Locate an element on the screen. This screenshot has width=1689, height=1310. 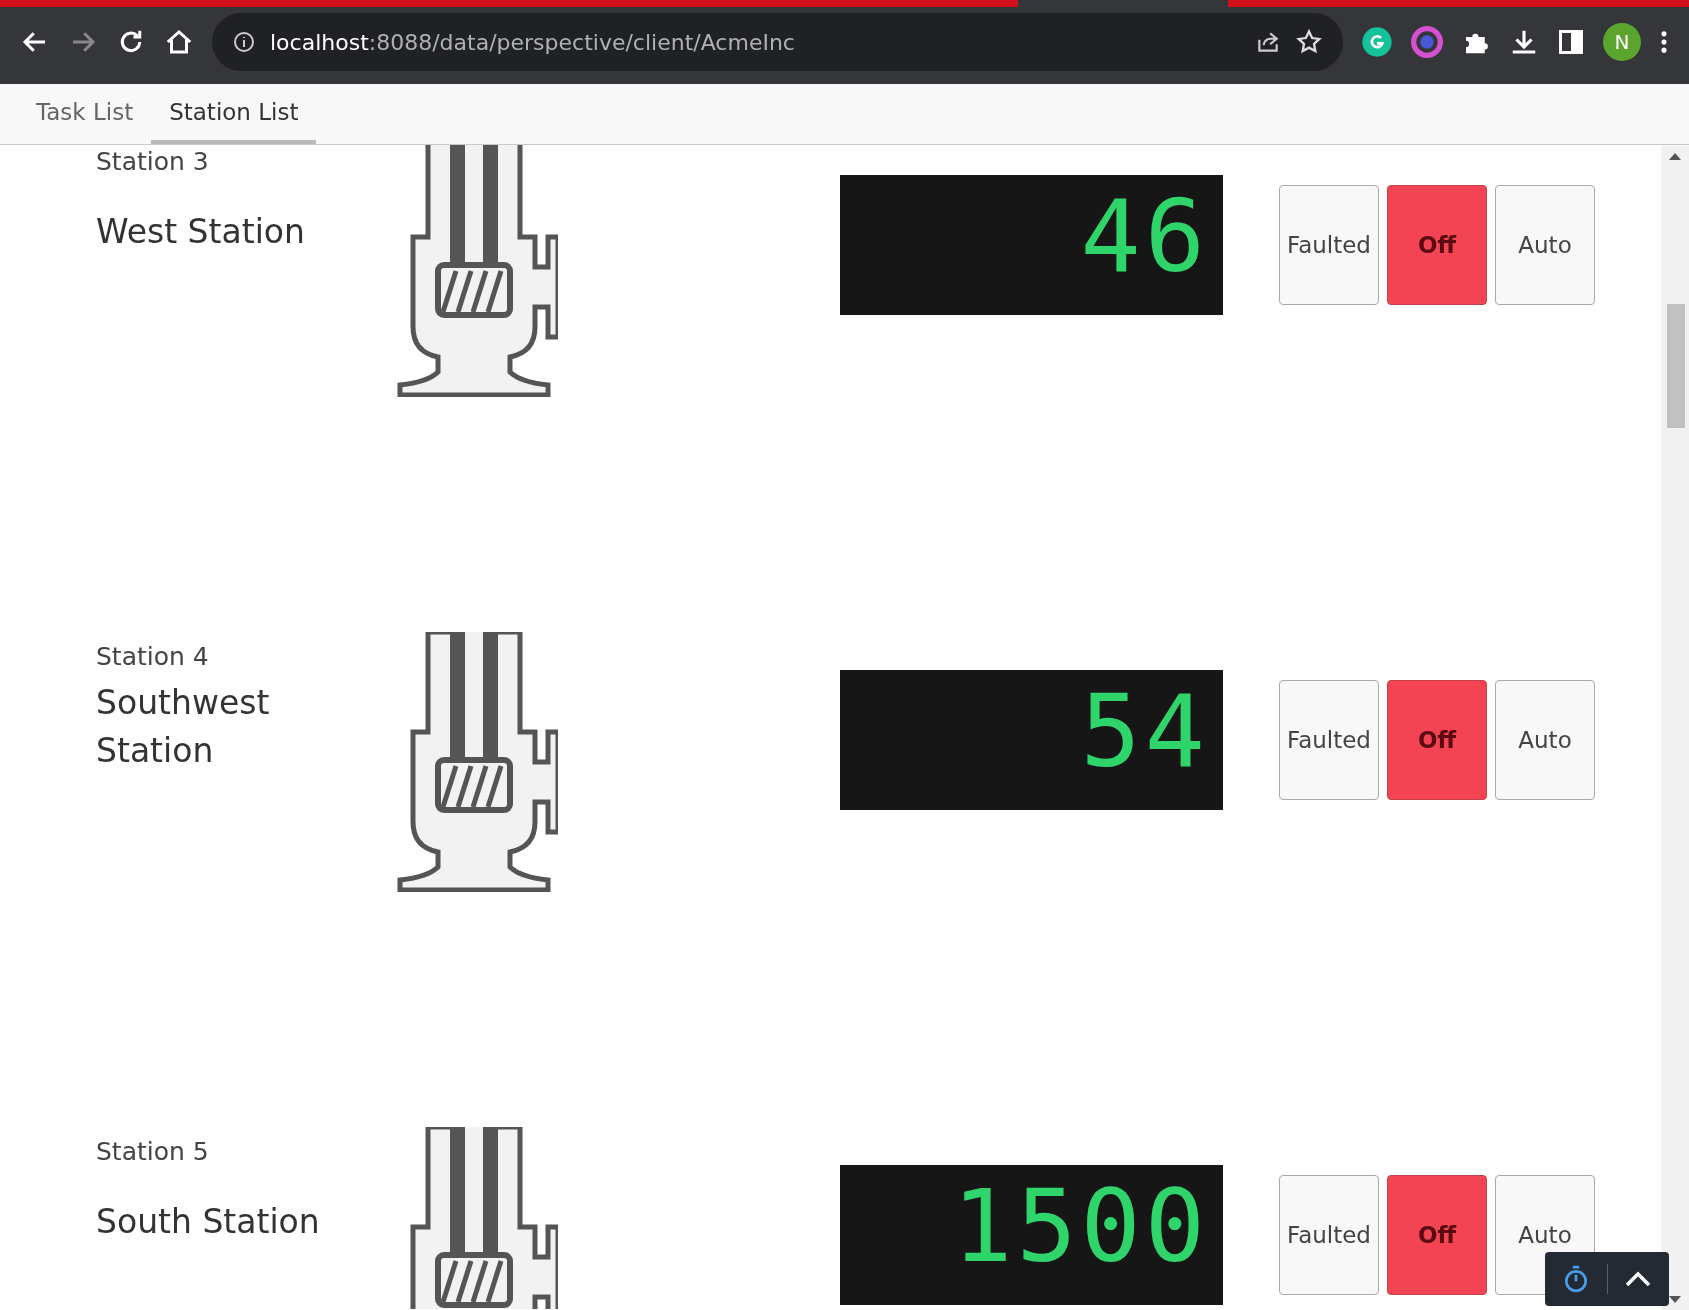
digital-display: 46 is located at coordinates (1031, 245).